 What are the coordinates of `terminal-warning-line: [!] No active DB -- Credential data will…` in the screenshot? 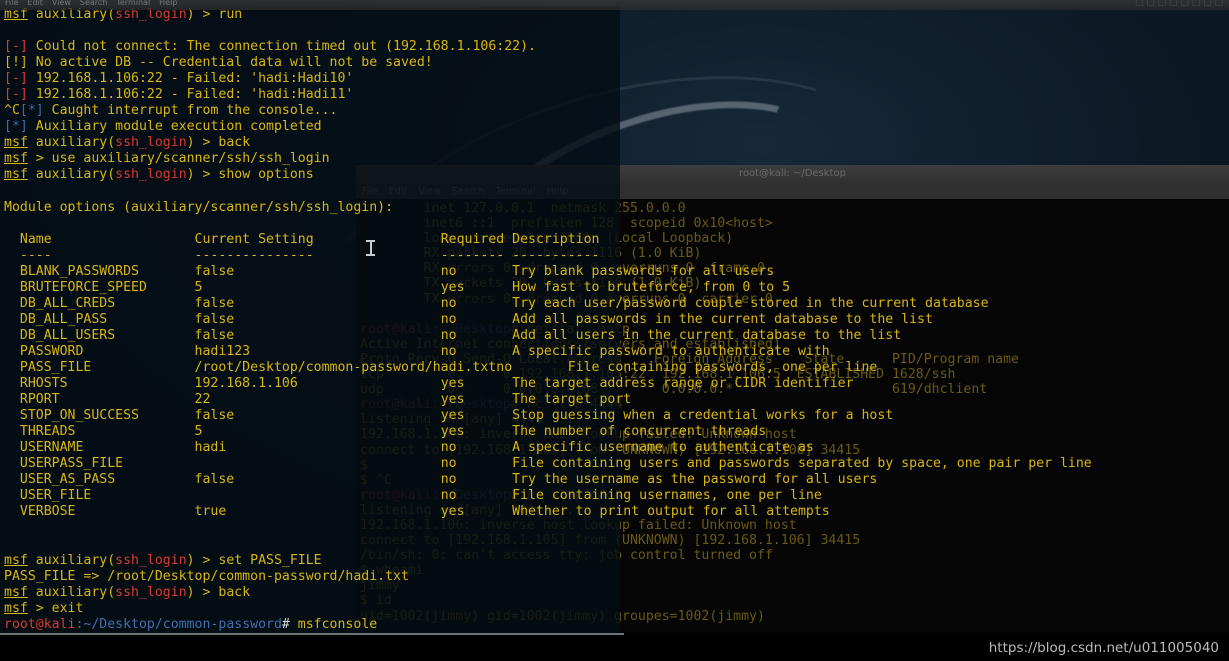 It's located at (218, 63).